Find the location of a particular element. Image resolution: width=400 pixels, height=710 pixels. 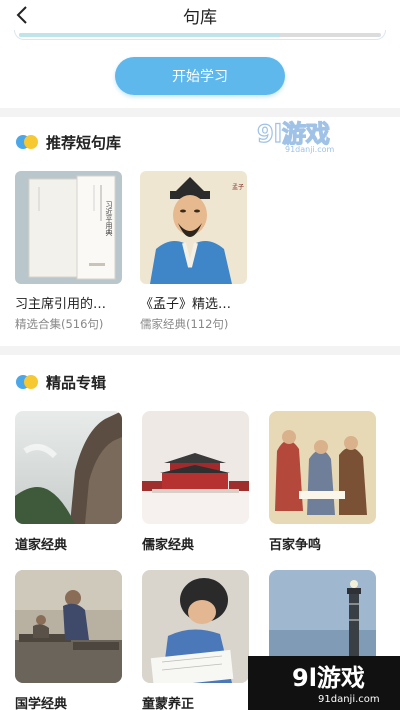

watermark-logo: 9l游戏 91danji.com is located at coordinates (305, 136).